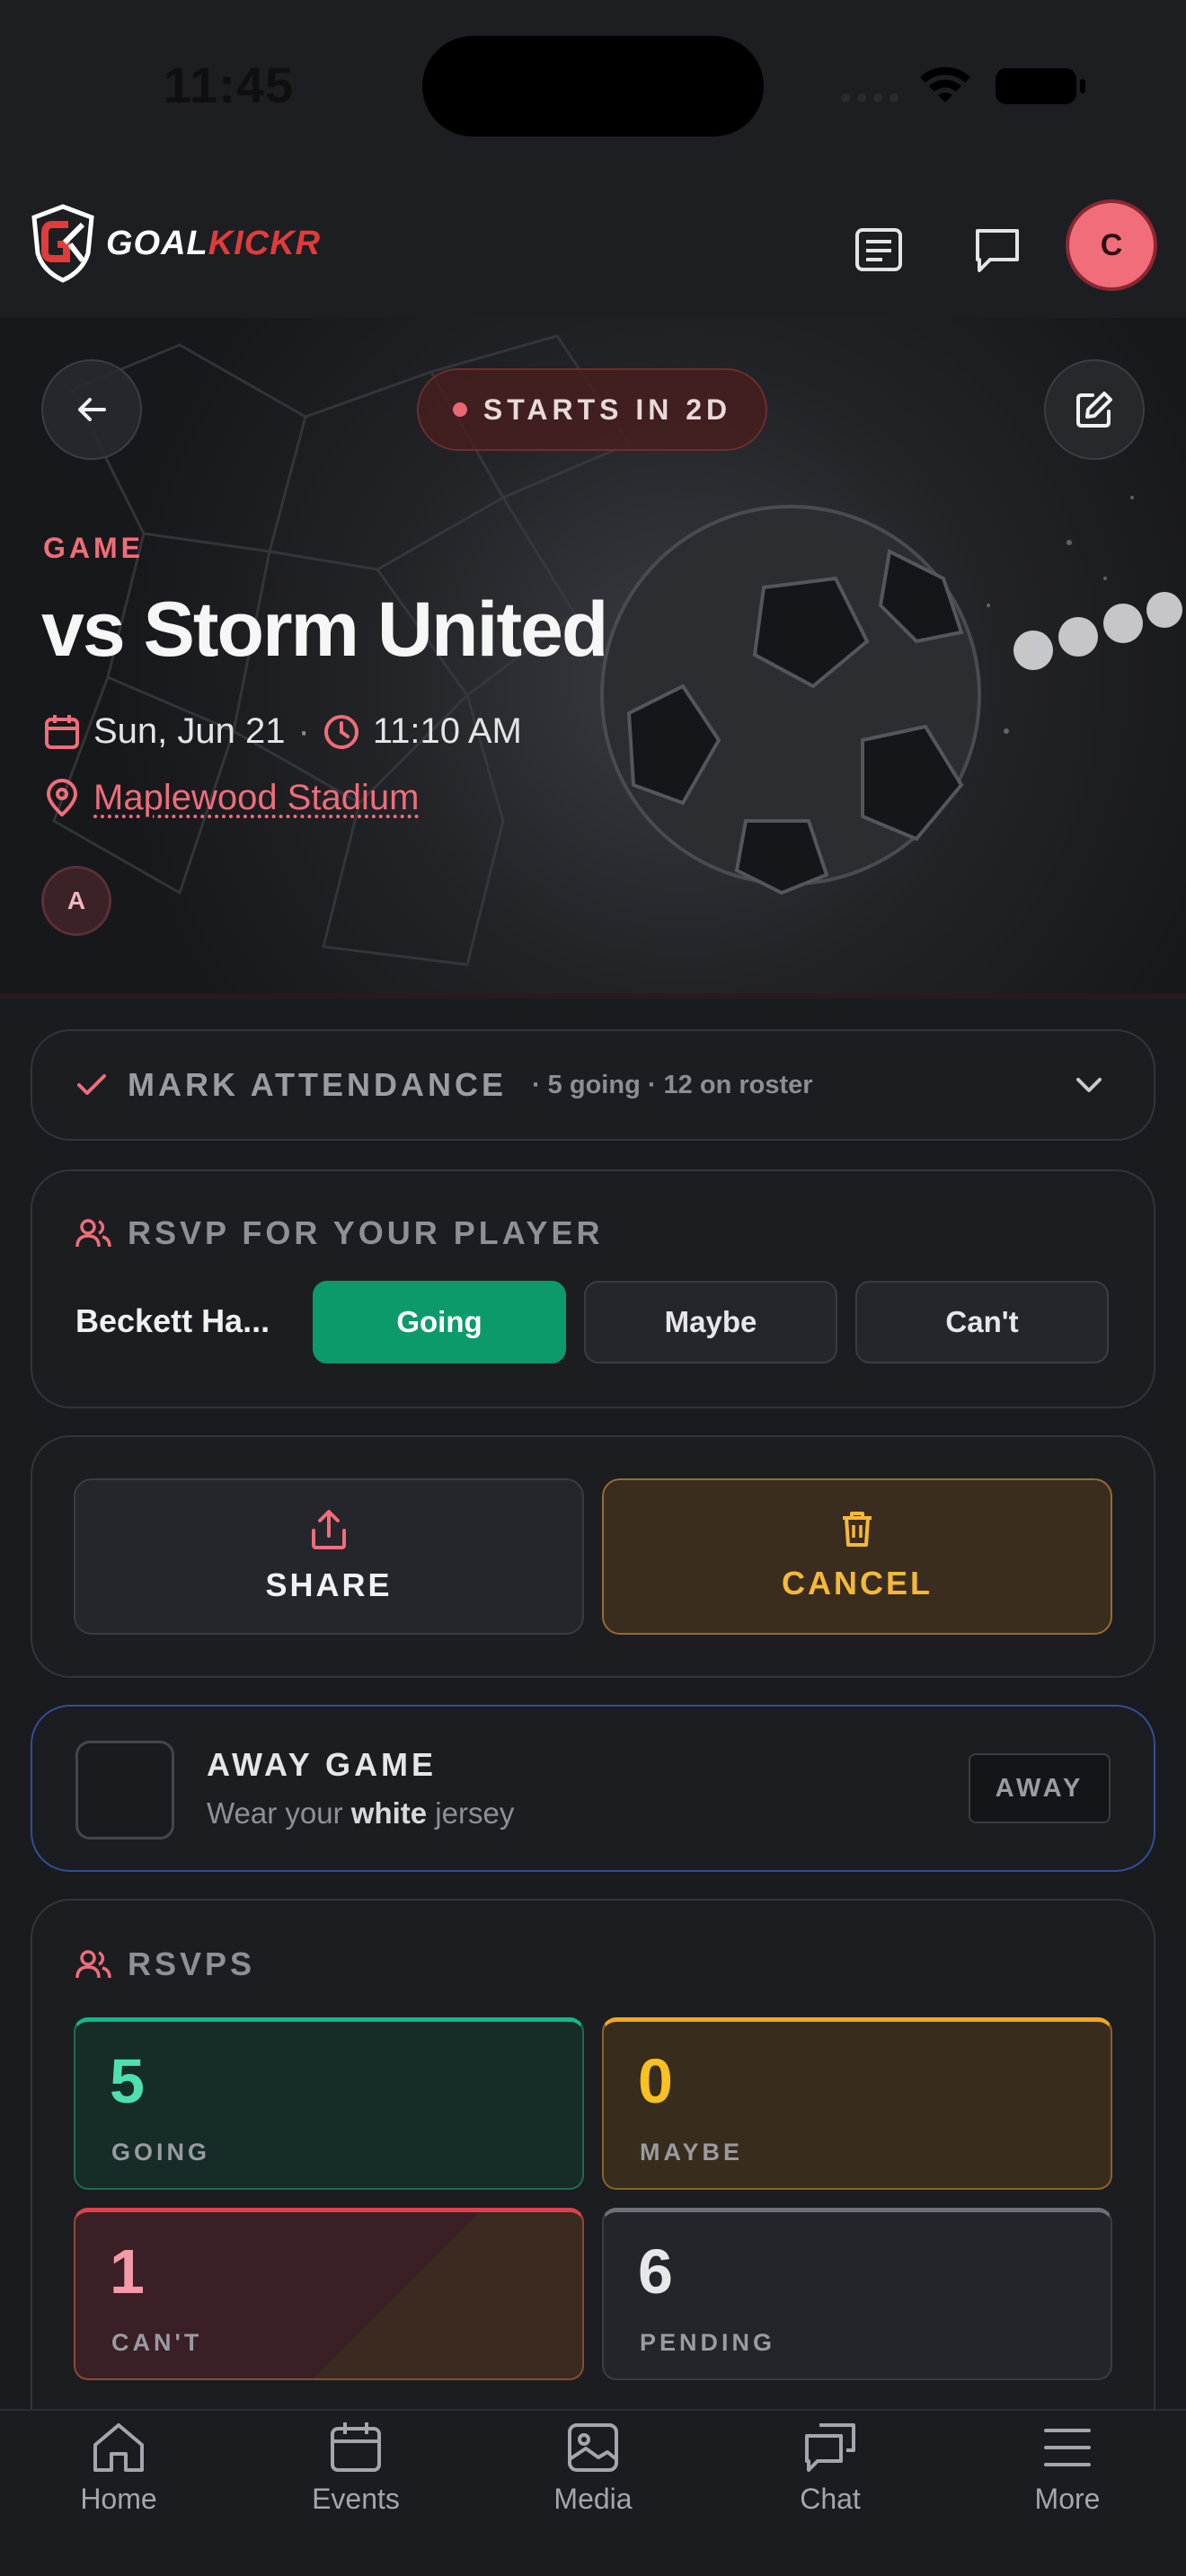 Image resolution: width=1186 pixels, height=2576 pixels. I want to click on rsvp-maybe-stat: 0 MAYBE, so click(857, 2103).